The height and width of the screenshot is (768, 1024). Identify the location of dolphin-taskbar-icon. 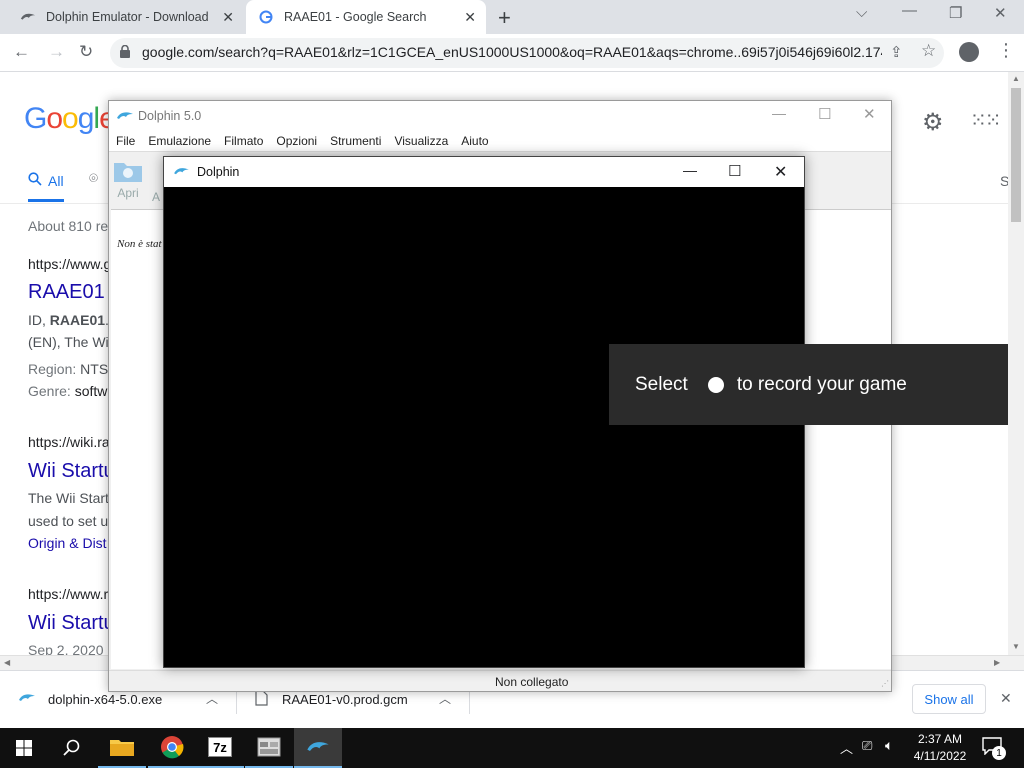
(318, 748).